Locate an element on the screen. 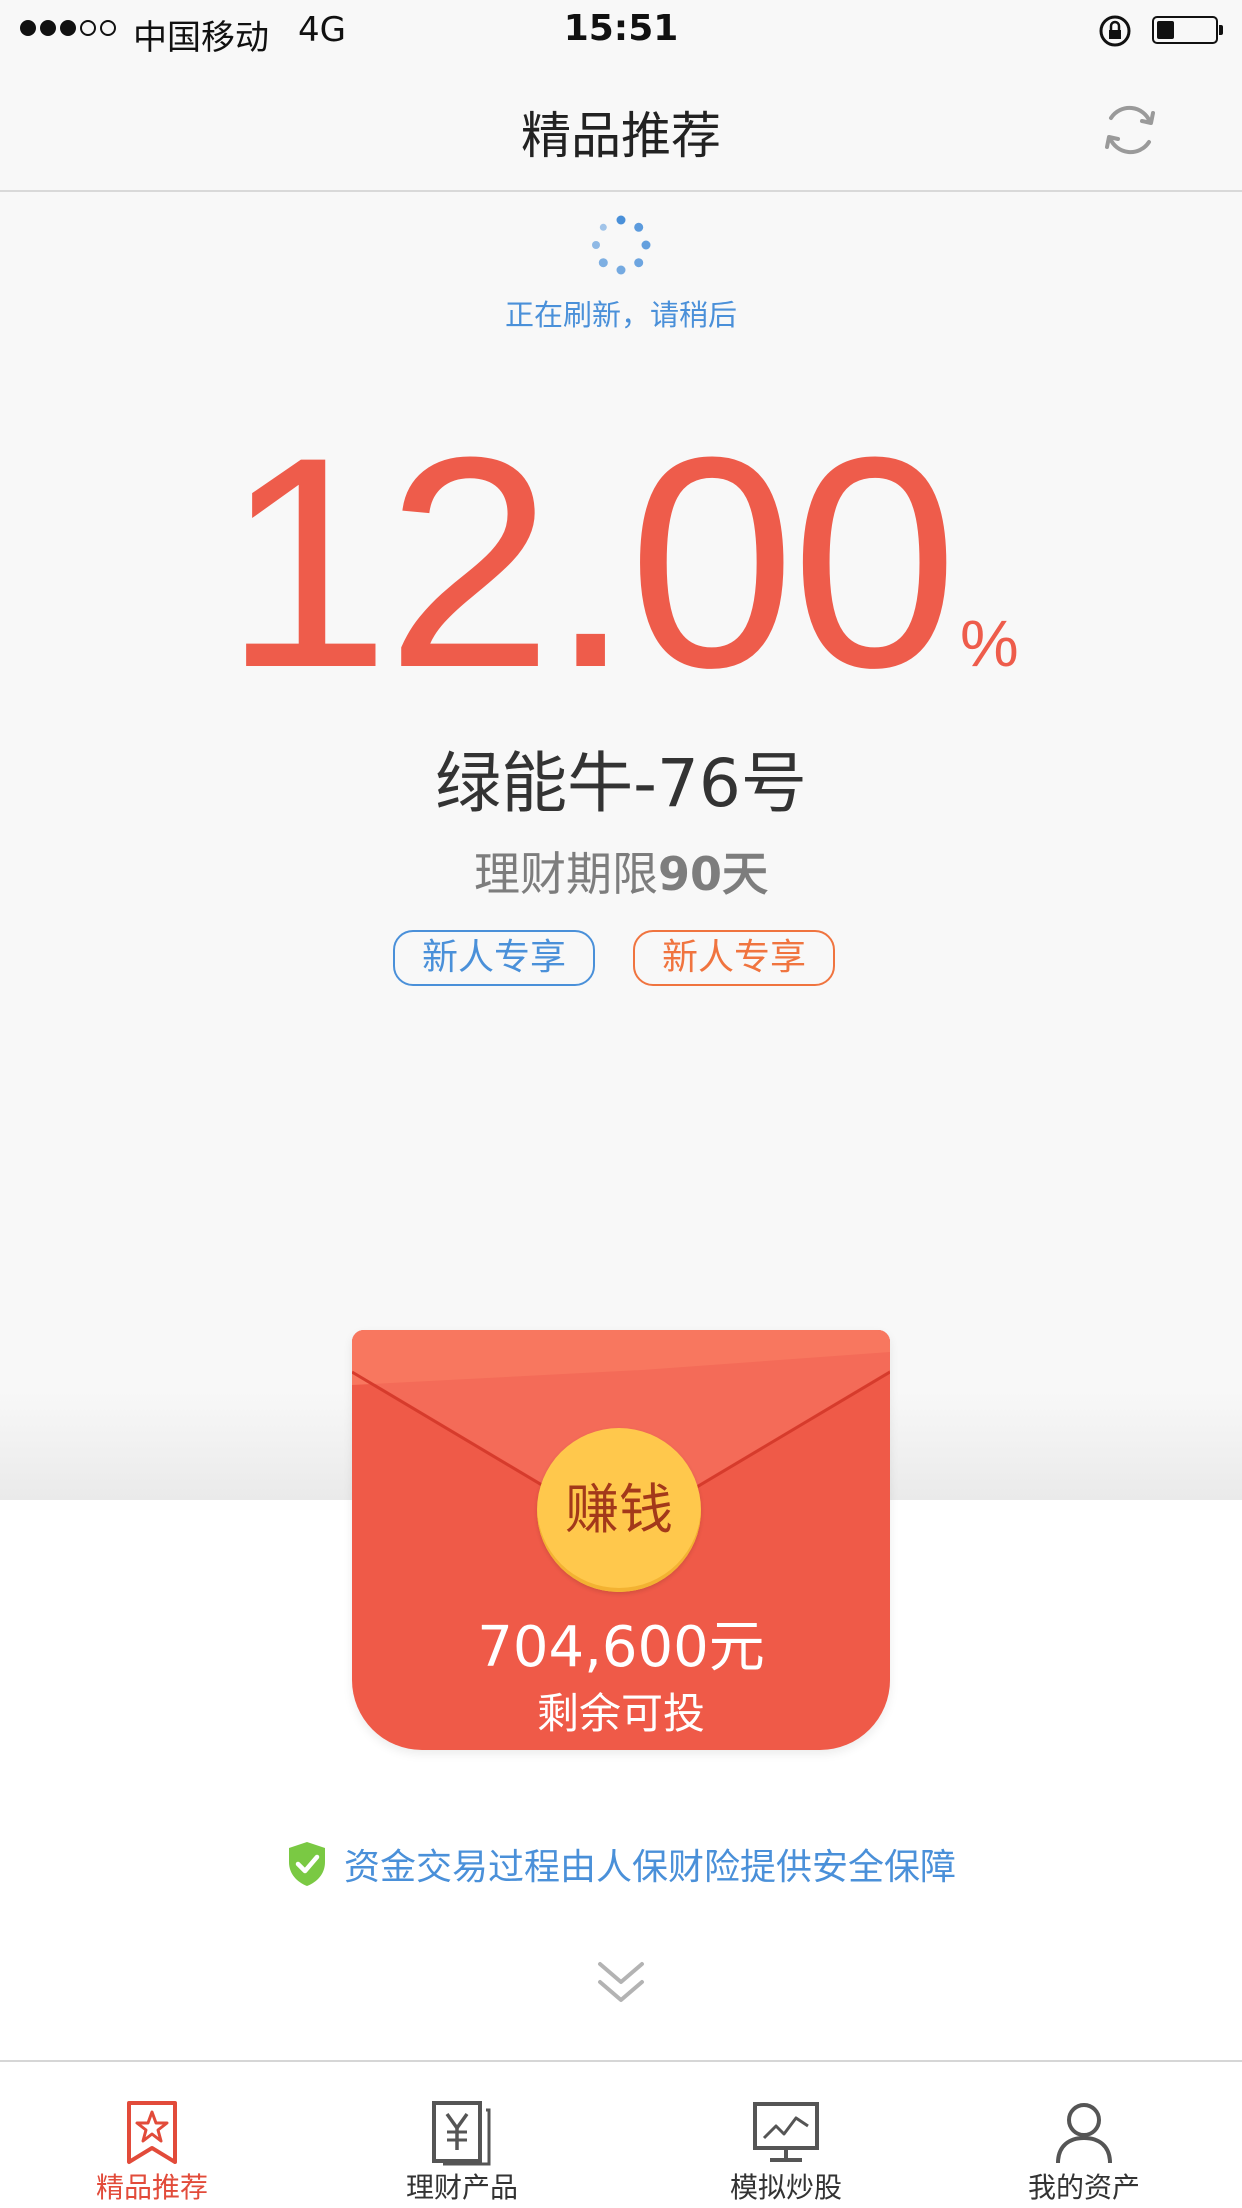  term-value: 90天 is located at coordinates (712, 874).